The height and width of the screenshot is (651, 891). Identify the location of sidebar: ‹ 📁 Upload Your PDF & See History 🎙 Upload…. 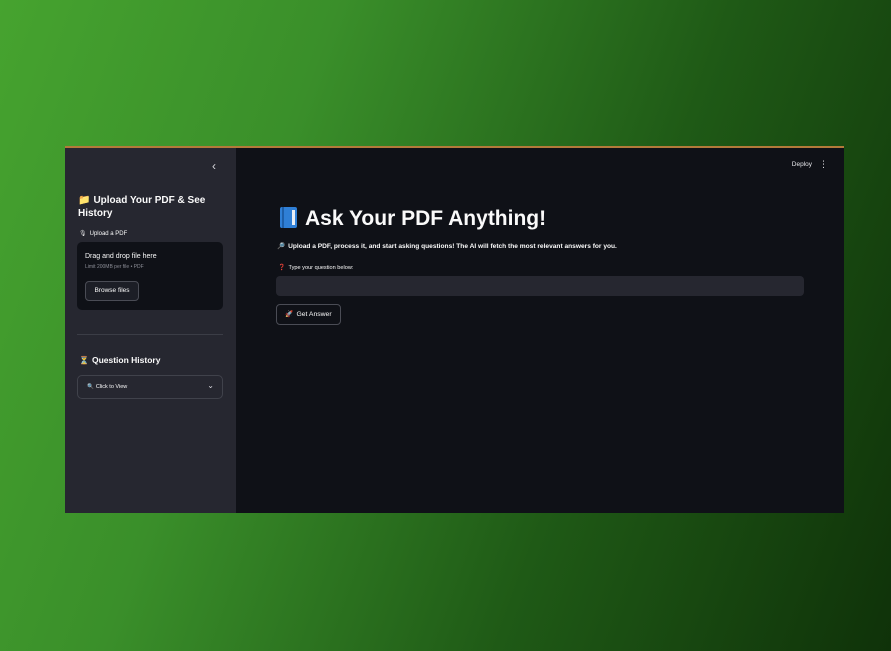
(150, 330).